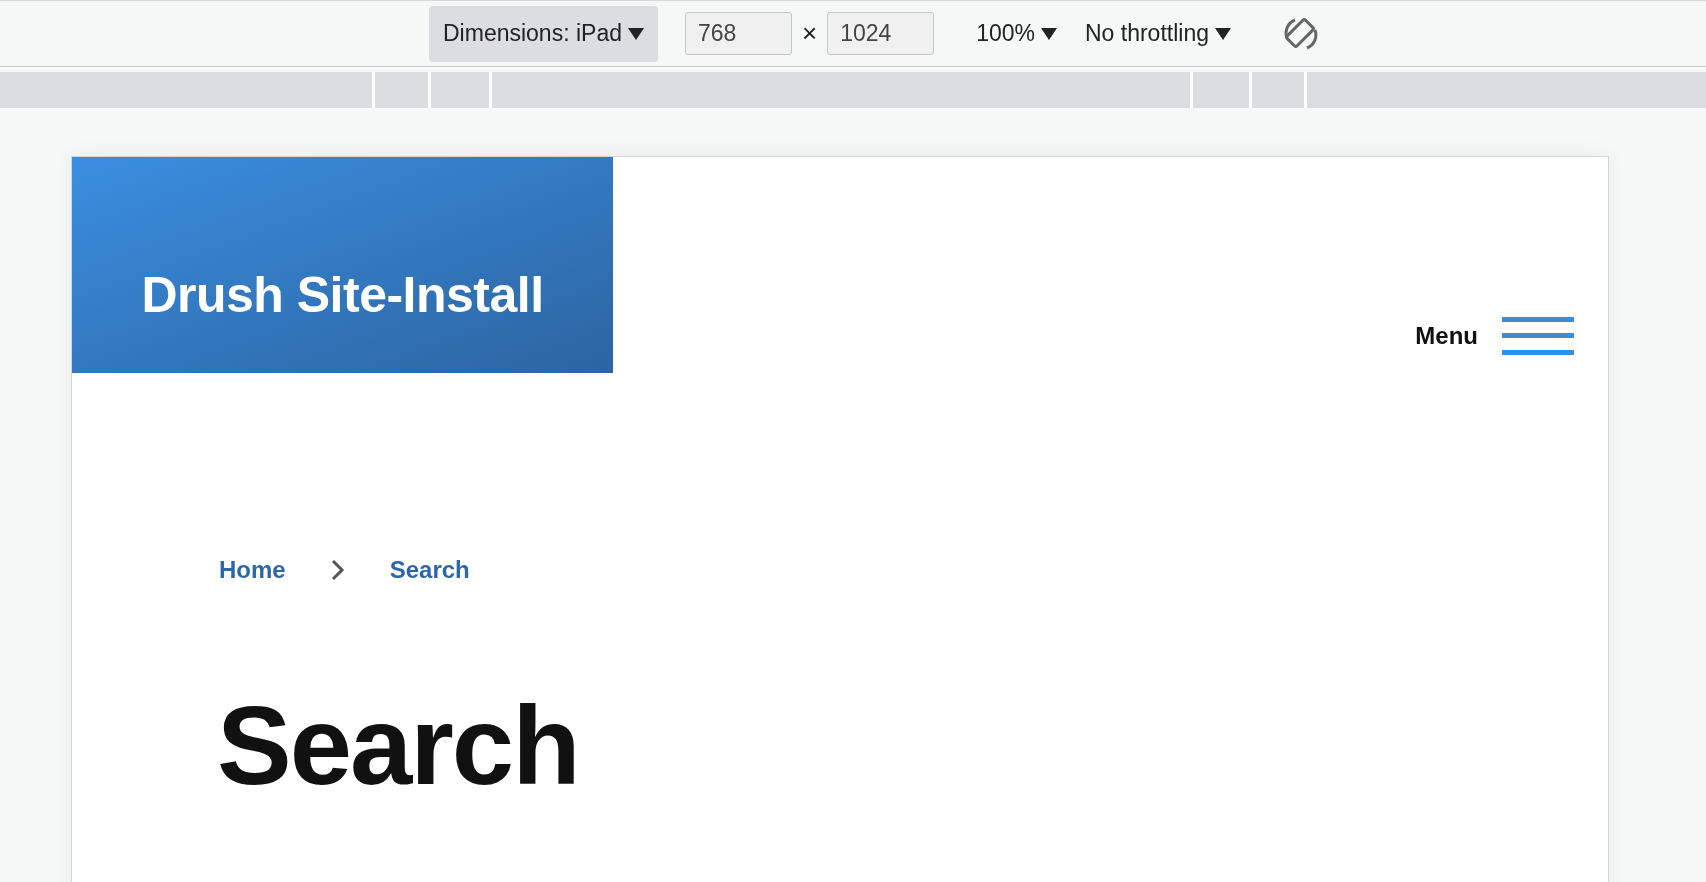 The image size is (1706, 882). Describe the element at coordinates (738, 33) in the screenshot. I see `width-input: 768` at that location.